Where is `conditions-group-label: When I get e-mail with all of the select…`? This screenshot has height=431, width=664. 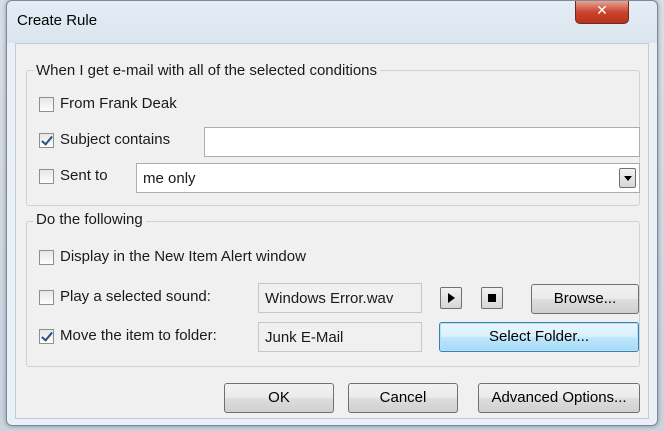
conditions-group-label: When I get e-mail with all of the select… is located at coordinates (207, 70).